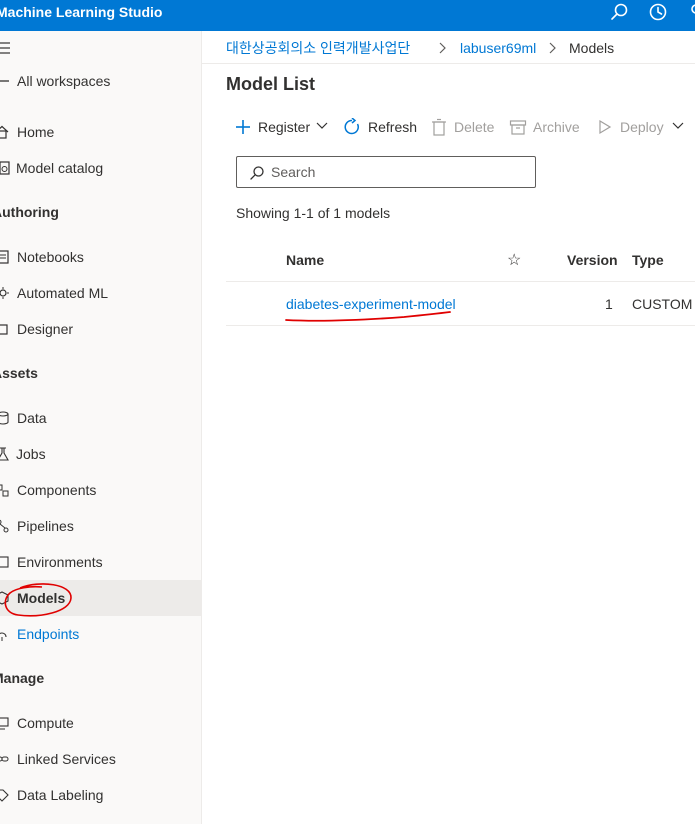 This screenshot has width=695, height=824. I want to click on delete-button: Delete, so click(463, 127).